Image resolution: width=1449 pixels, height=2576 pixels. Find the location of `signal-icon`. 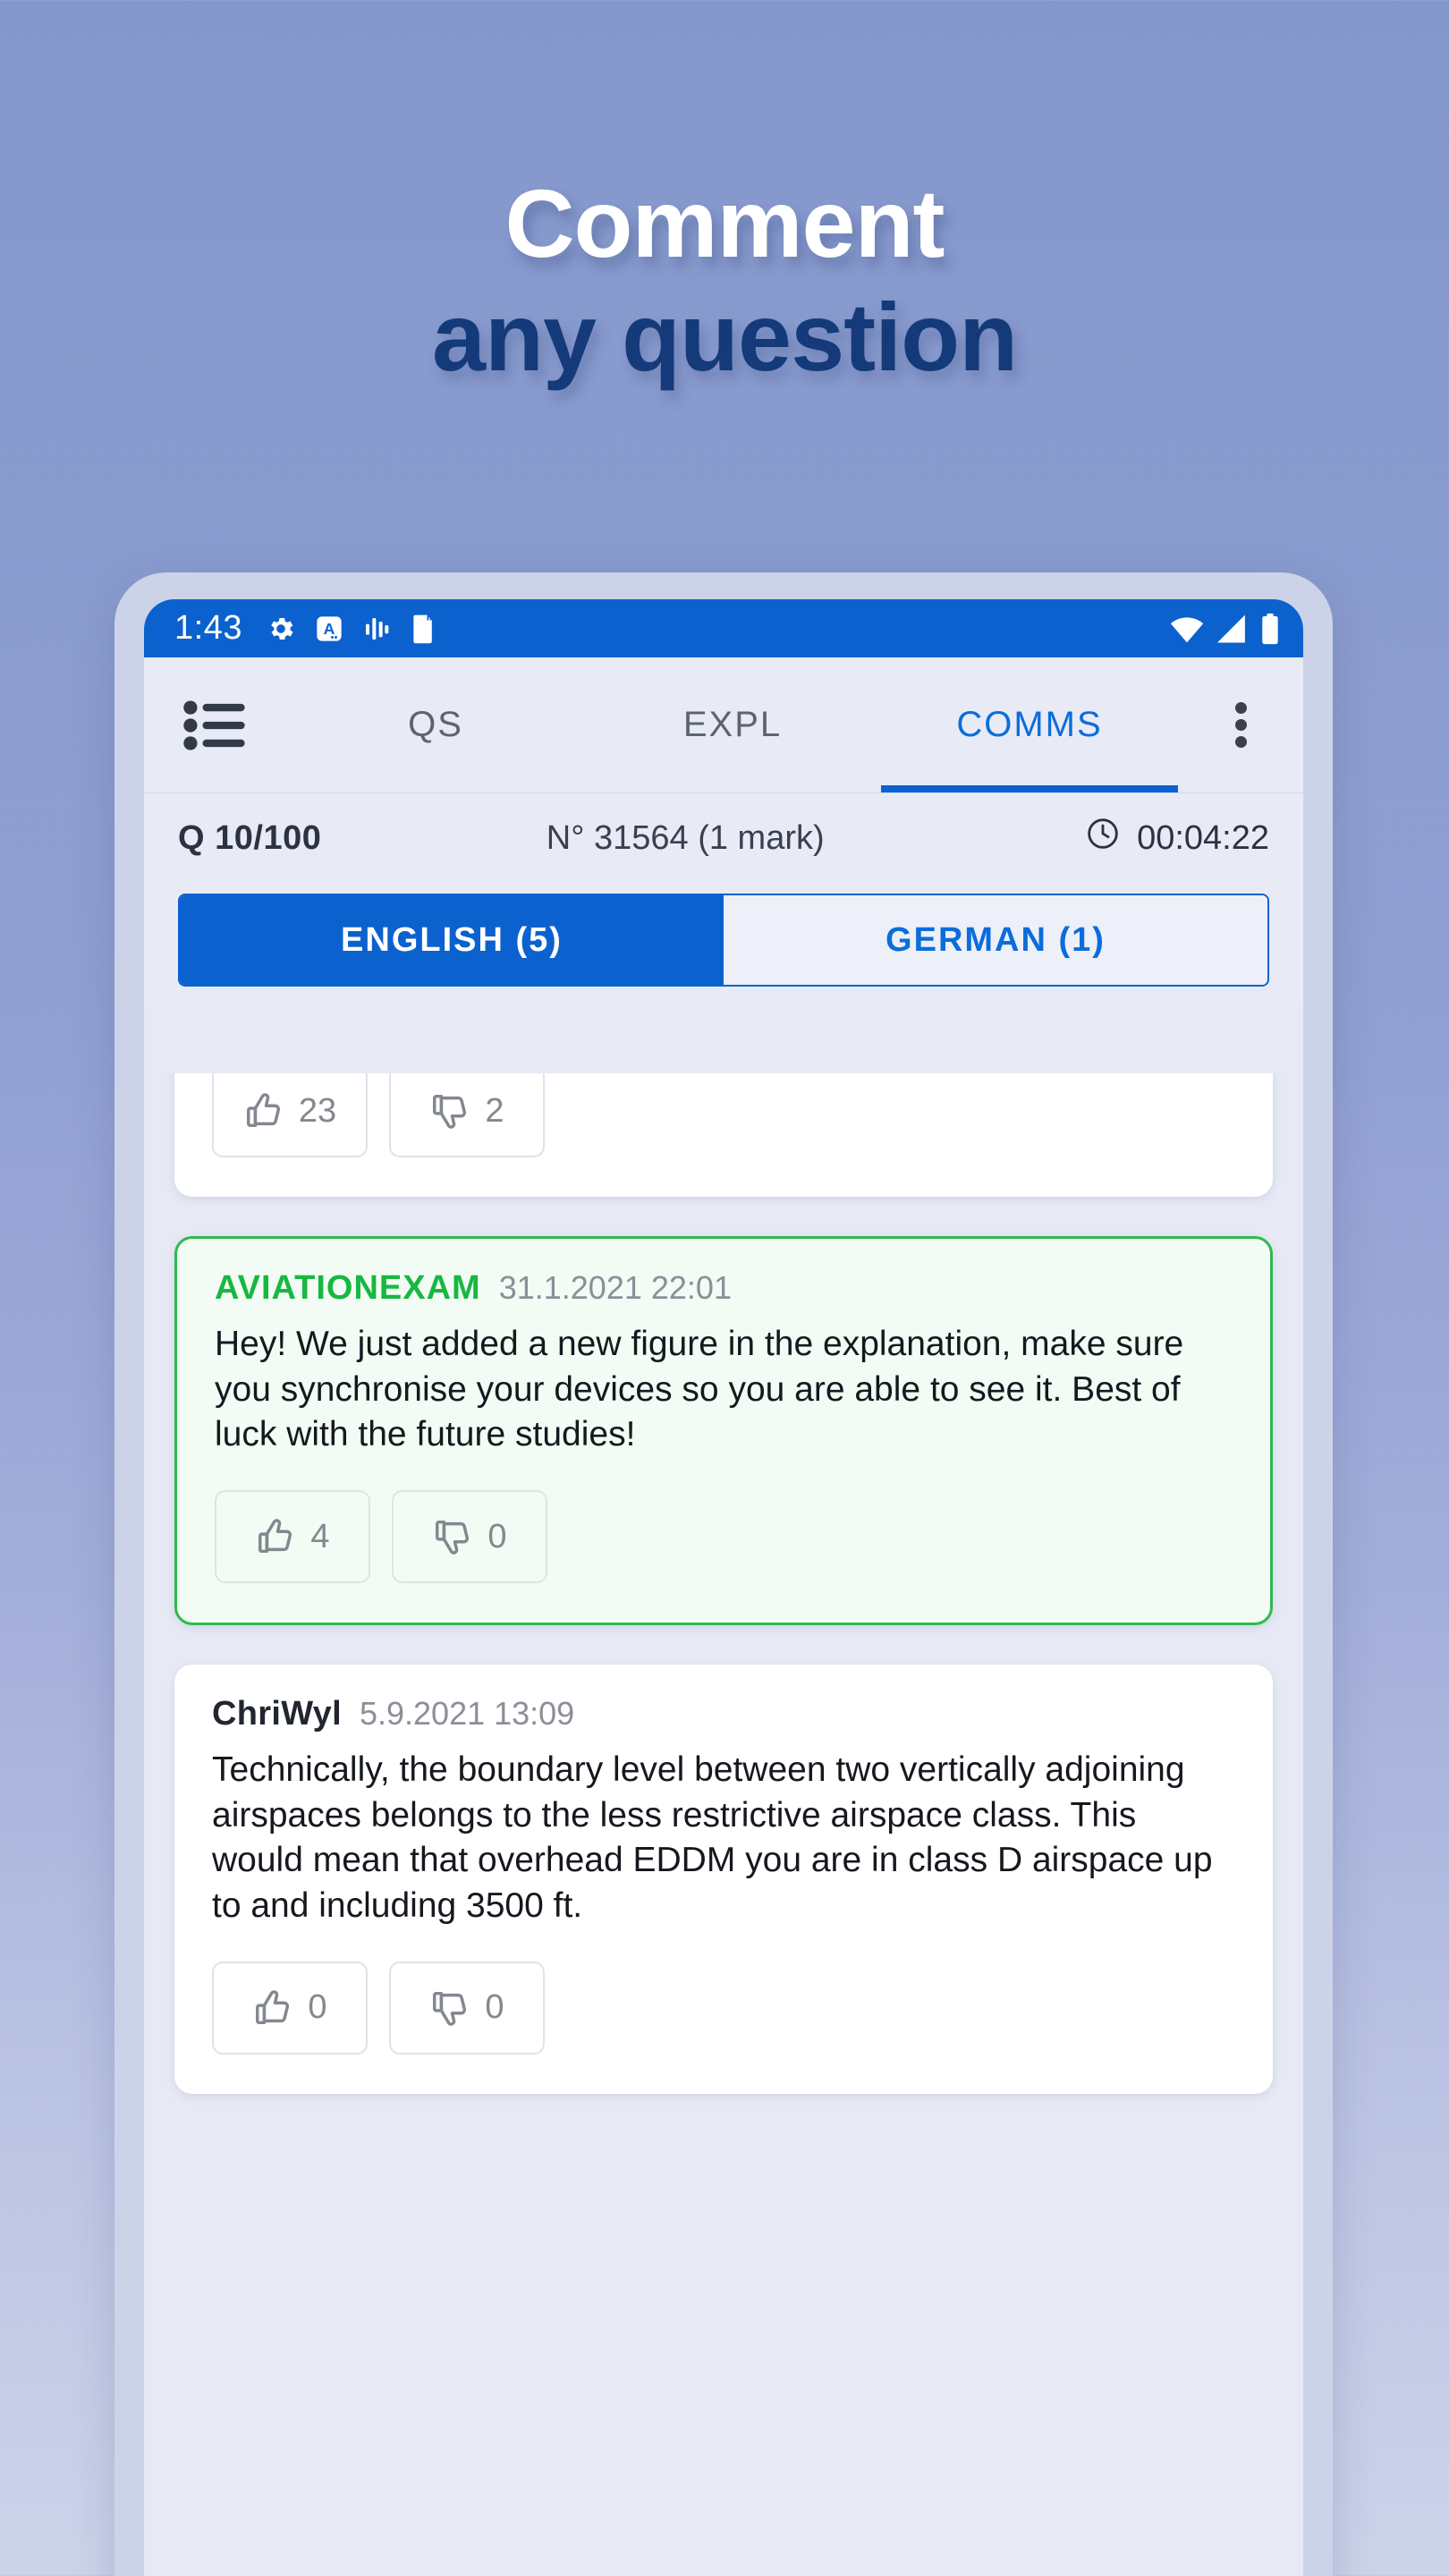

signal-icon is located at coordinates (1233, 629).